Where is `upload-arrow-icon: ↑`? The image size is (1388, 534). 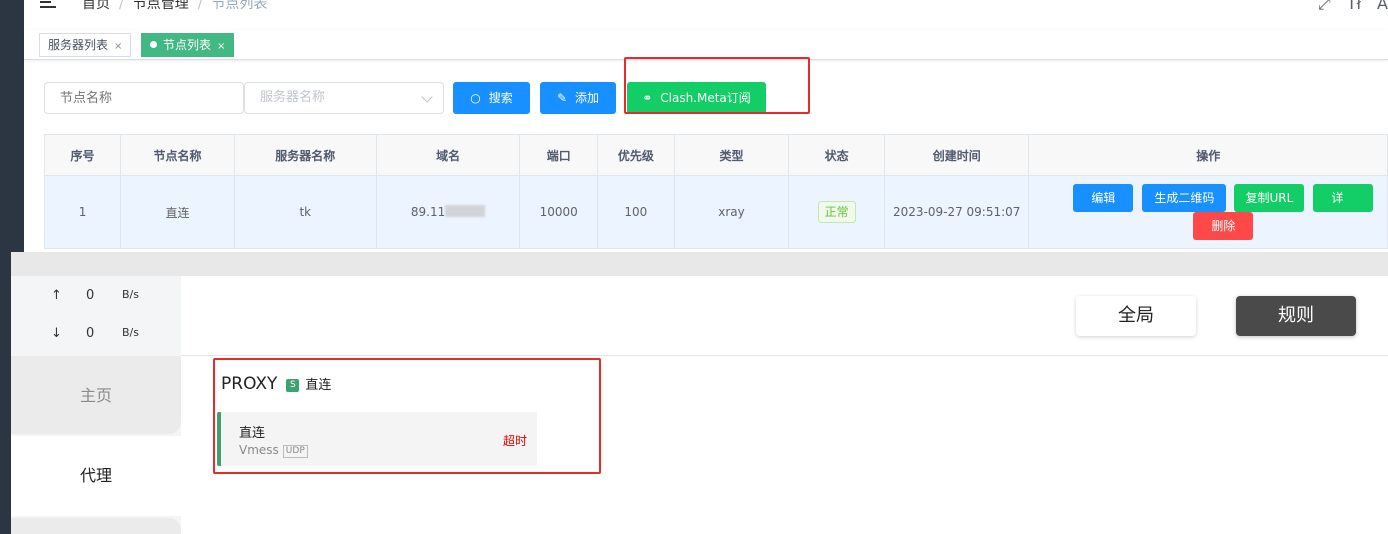
upload-arrow-icon: ↑ is located at coordinates (56, 295).